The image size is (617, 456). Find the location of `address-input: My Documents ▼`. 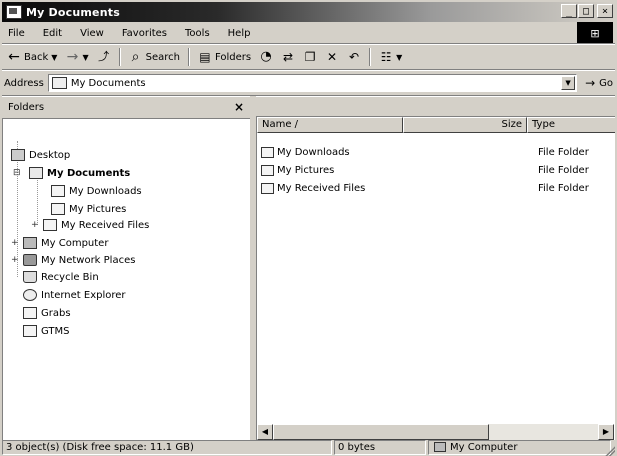

address-input: My Documents ▼ is located at coordinates (312, 83).